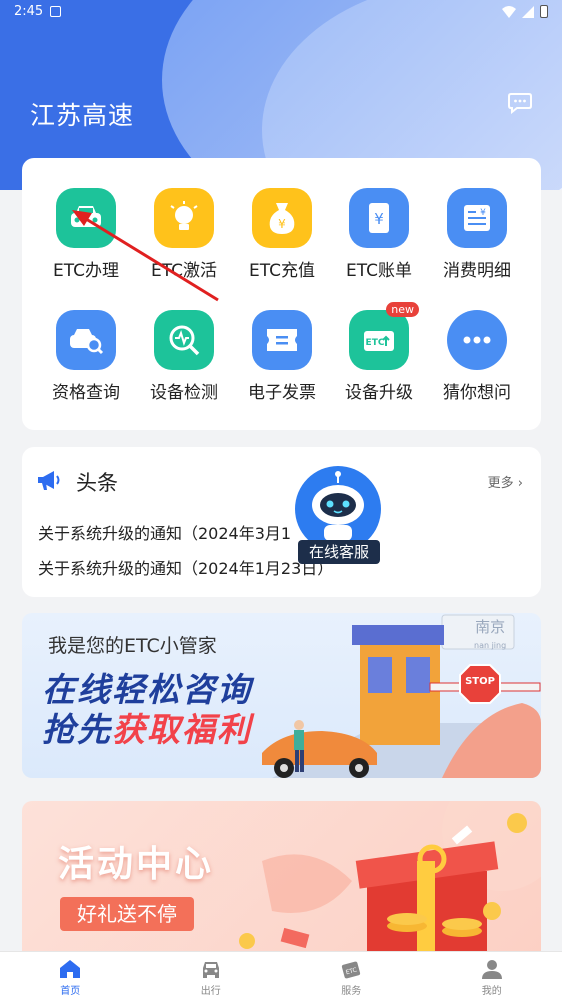 This screenshot has width=562, height=999. Describe the element at coordinates (509, 11) in the screenshot. I see `wifi-icon` at that location.